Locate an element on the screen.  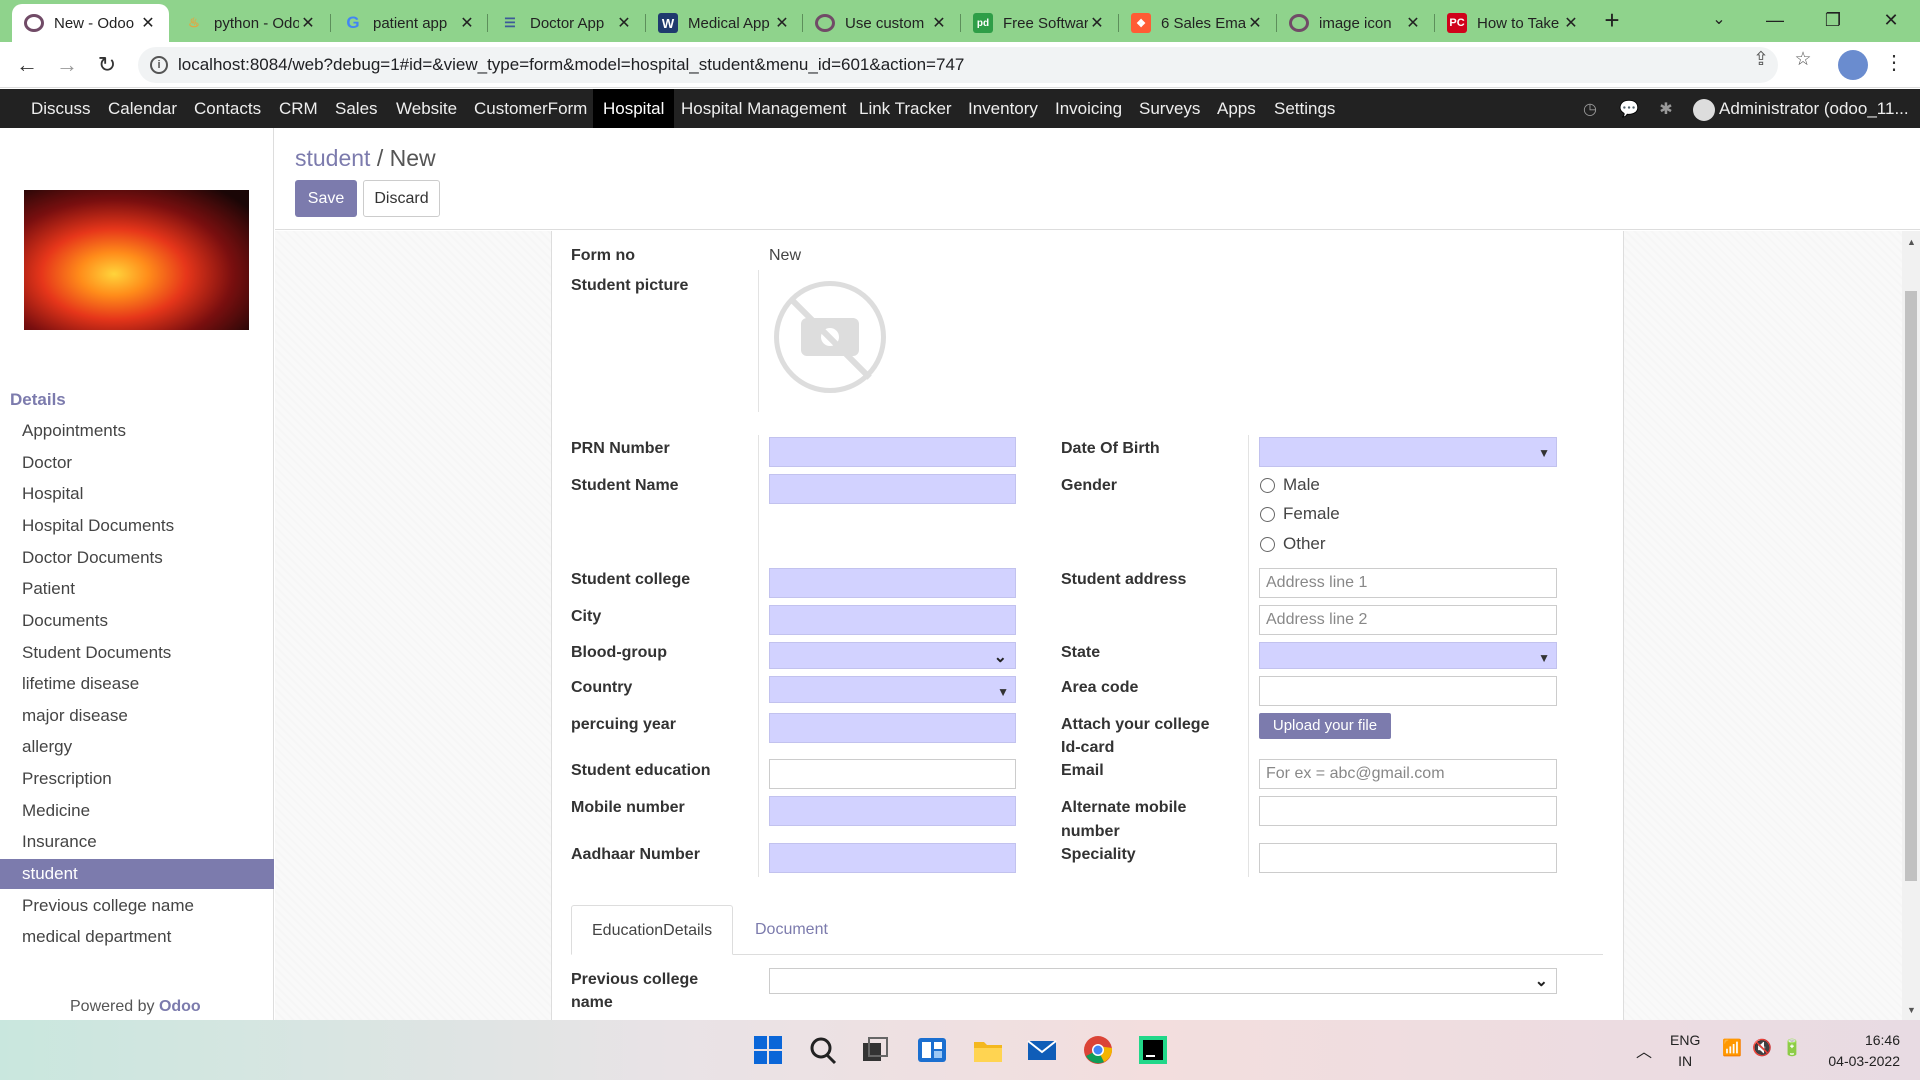
menu-hospital: Hospital is located at coordinates (634, 108).